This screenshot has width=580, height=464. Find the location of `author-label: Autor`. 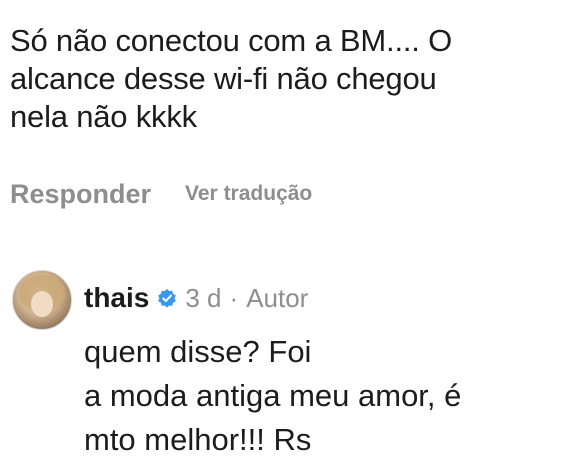

author-label: Autor is located at coordinates (277, 297).